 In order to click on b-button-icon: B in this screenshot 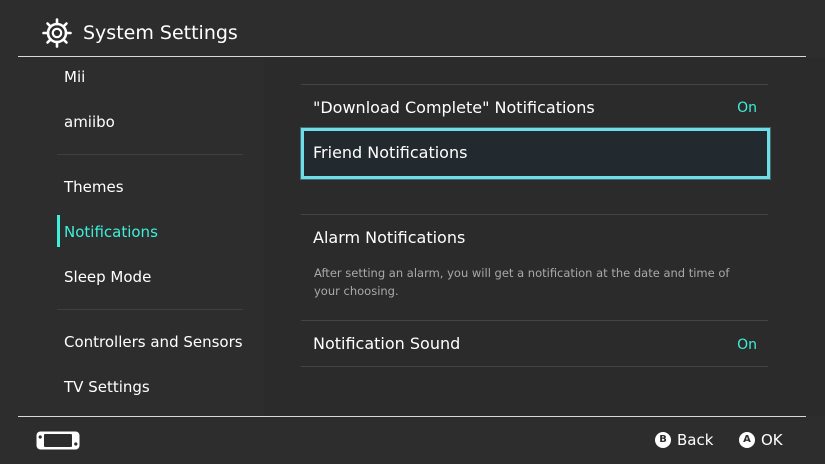, I will do `click(663, 440)`.